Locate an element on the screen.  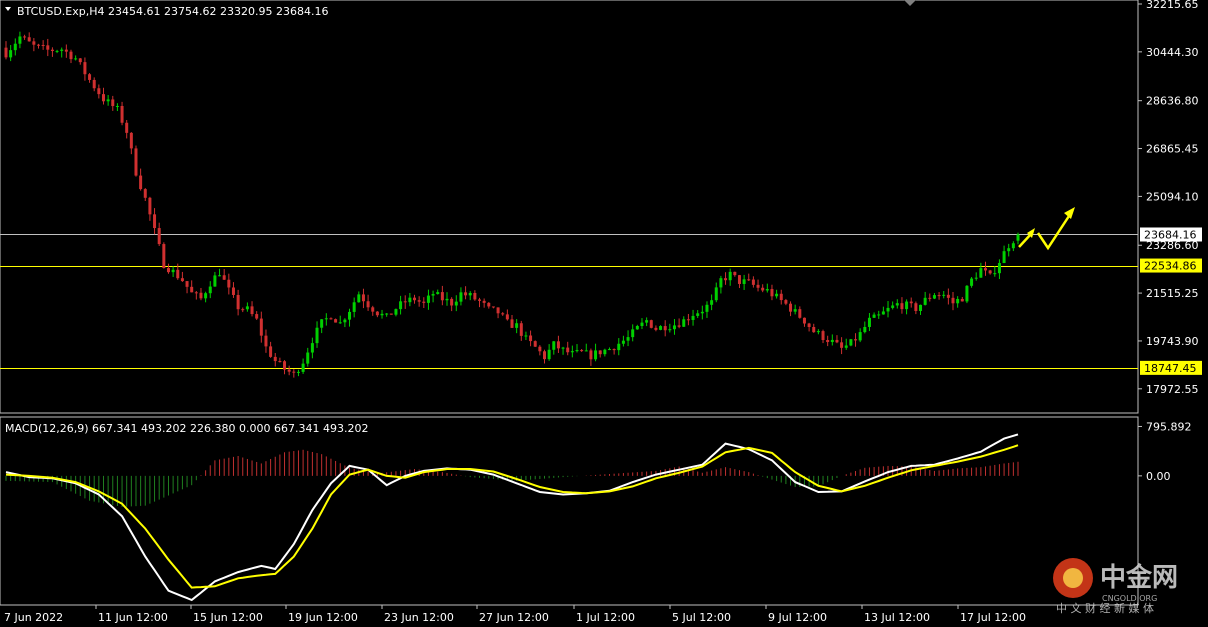
forecast-arrow-large is located at coordinates (1053, 233).